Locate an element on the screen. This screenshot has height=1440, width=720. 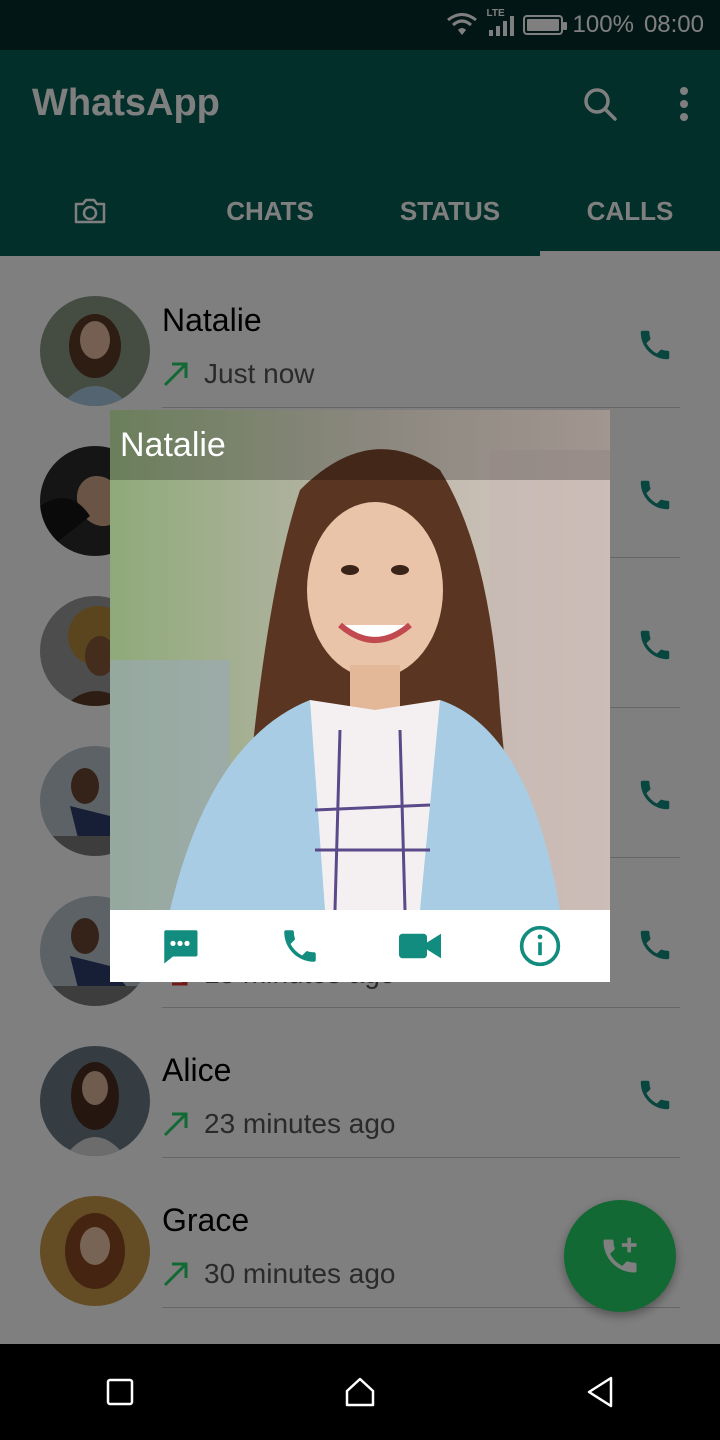
recents-button is located at coordinates (120, 1392).